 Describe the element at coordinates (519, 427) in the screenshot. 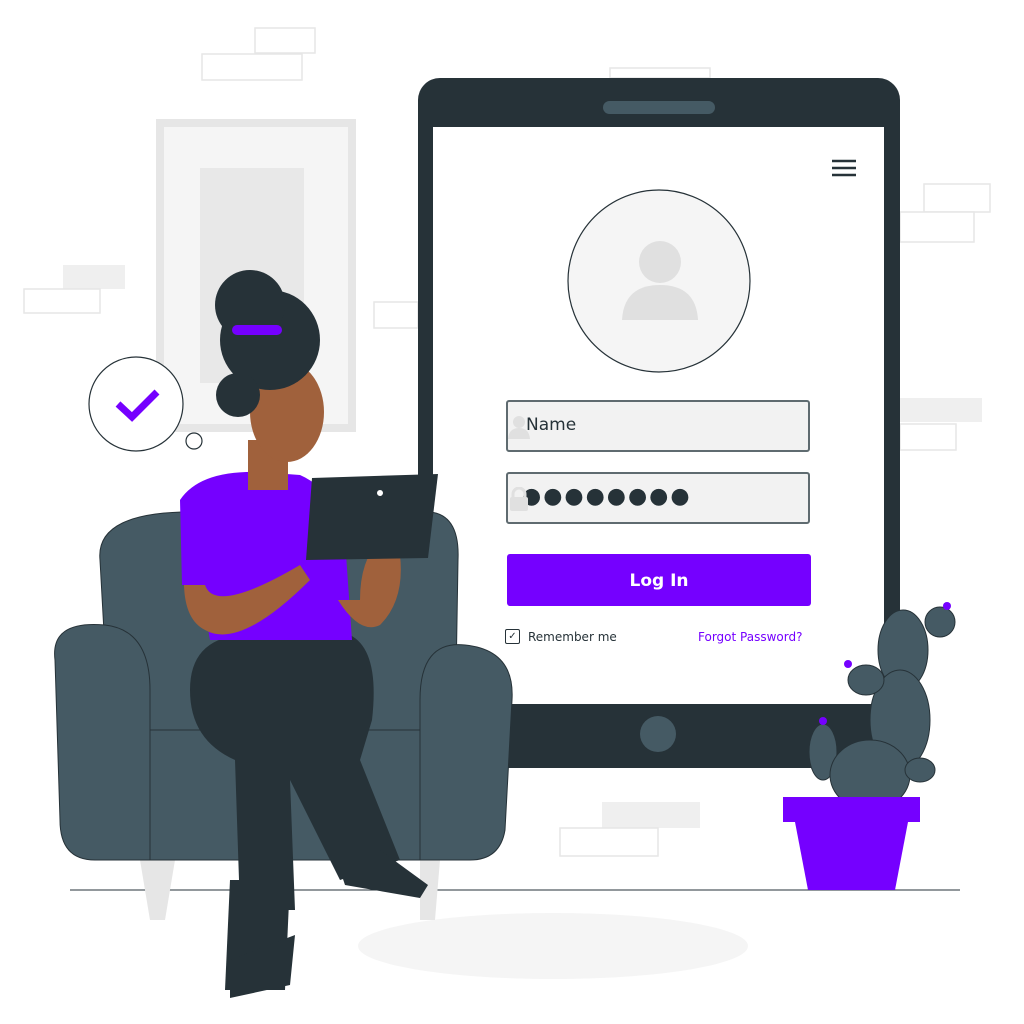

I see `user-icon` at that location.